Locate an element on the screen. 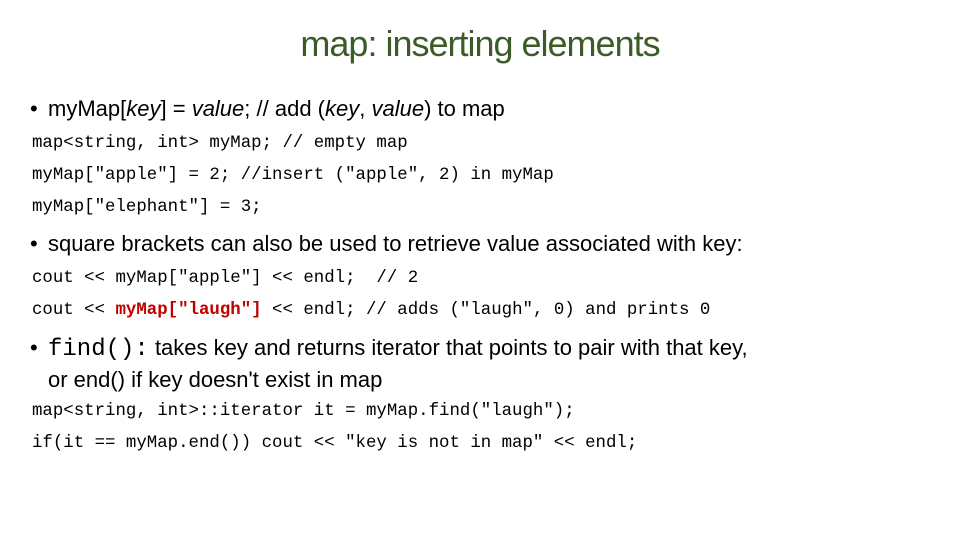 Image resolution: width=960 pixels, height=540 pixels. highlighted-expression: myMap["laugh"] is located at coordinates (188, 310).